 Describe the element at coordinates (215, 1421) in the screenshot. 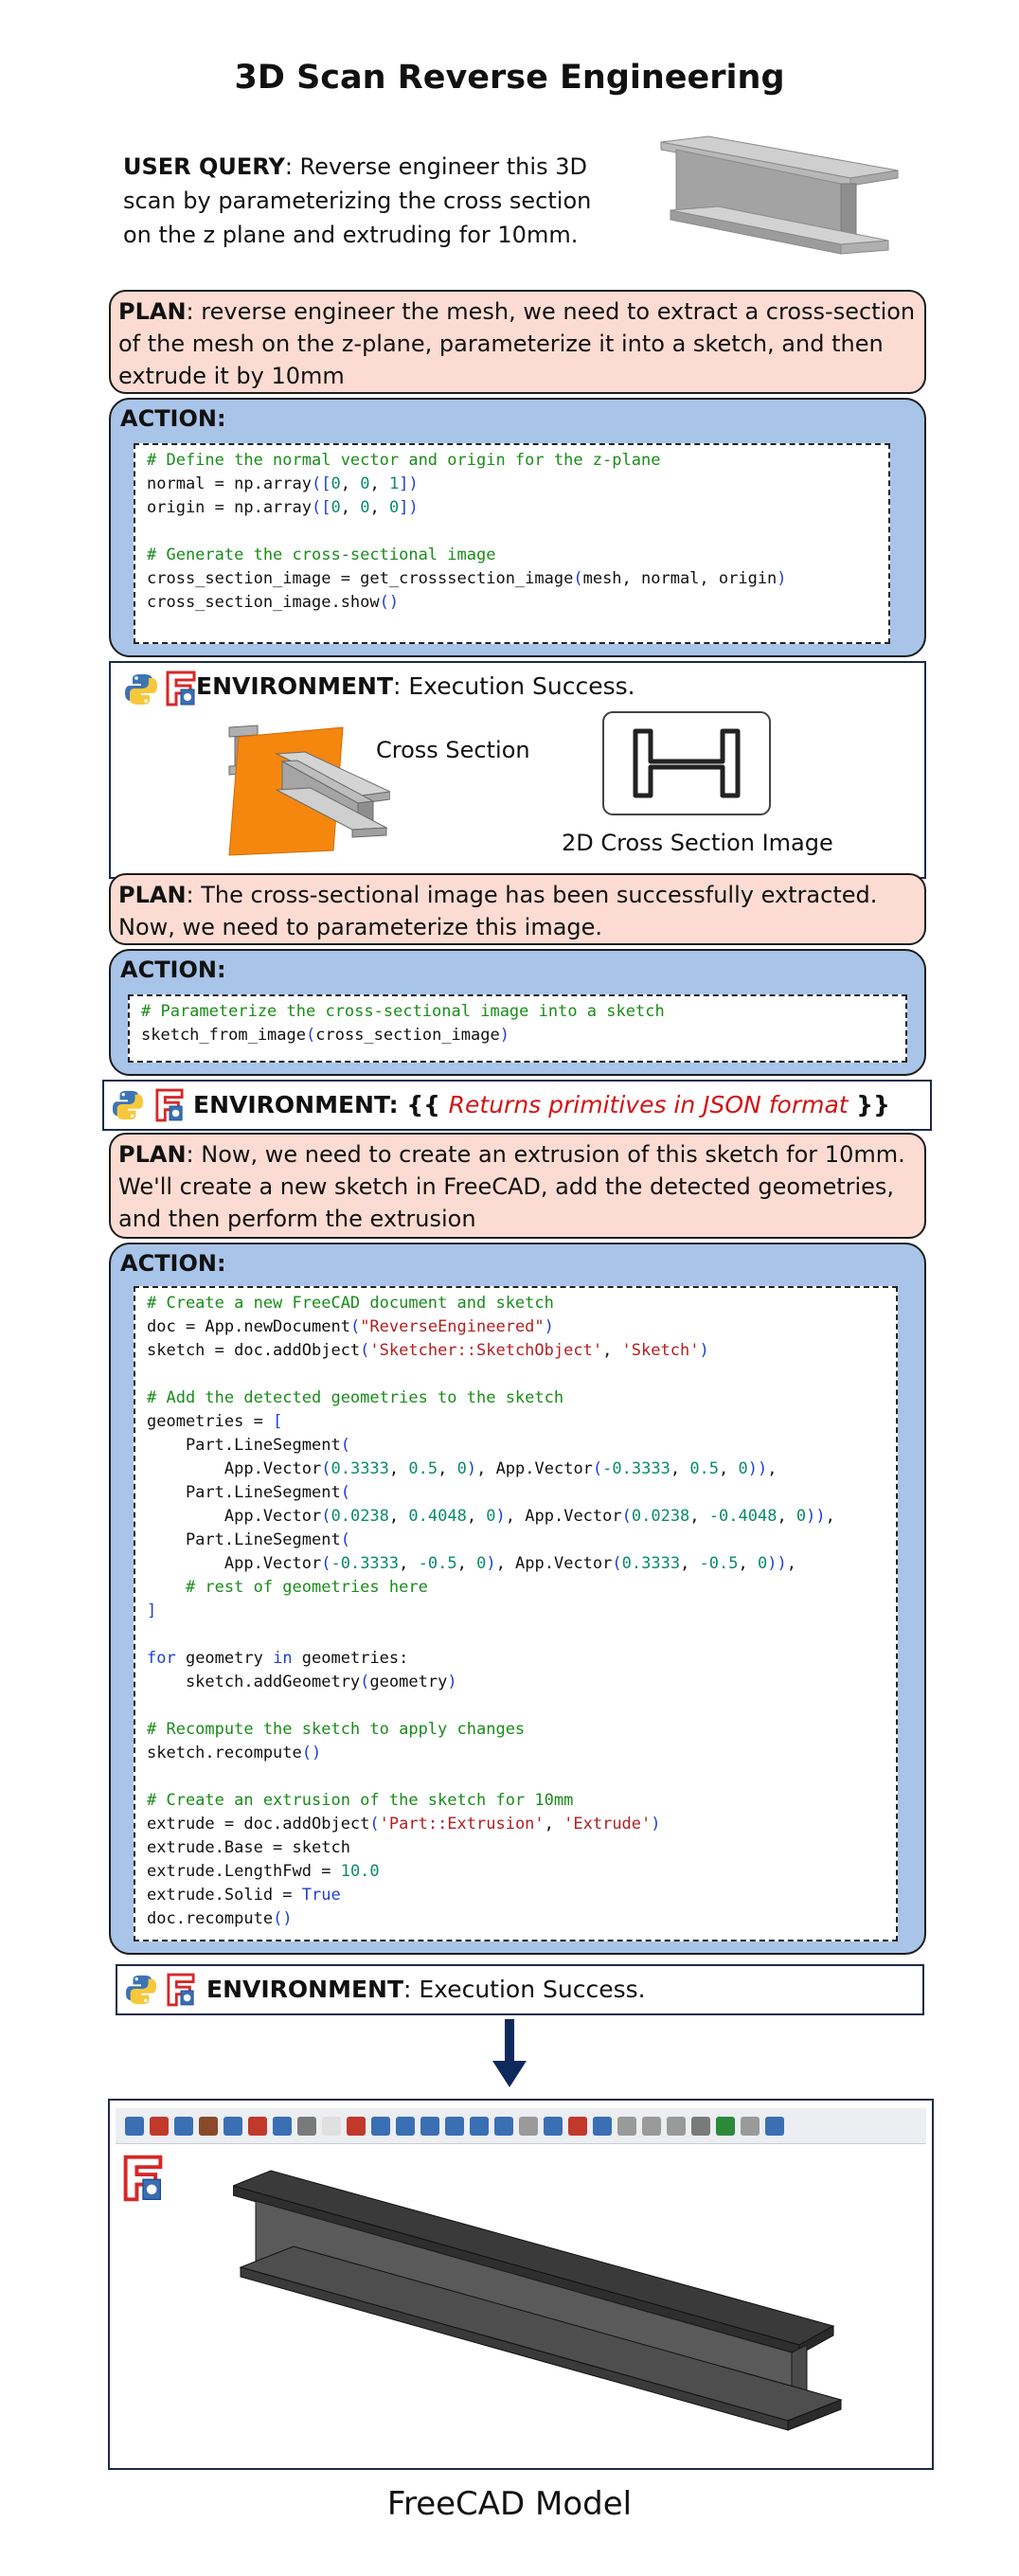

I see `code-line: geometries = [` at that location.